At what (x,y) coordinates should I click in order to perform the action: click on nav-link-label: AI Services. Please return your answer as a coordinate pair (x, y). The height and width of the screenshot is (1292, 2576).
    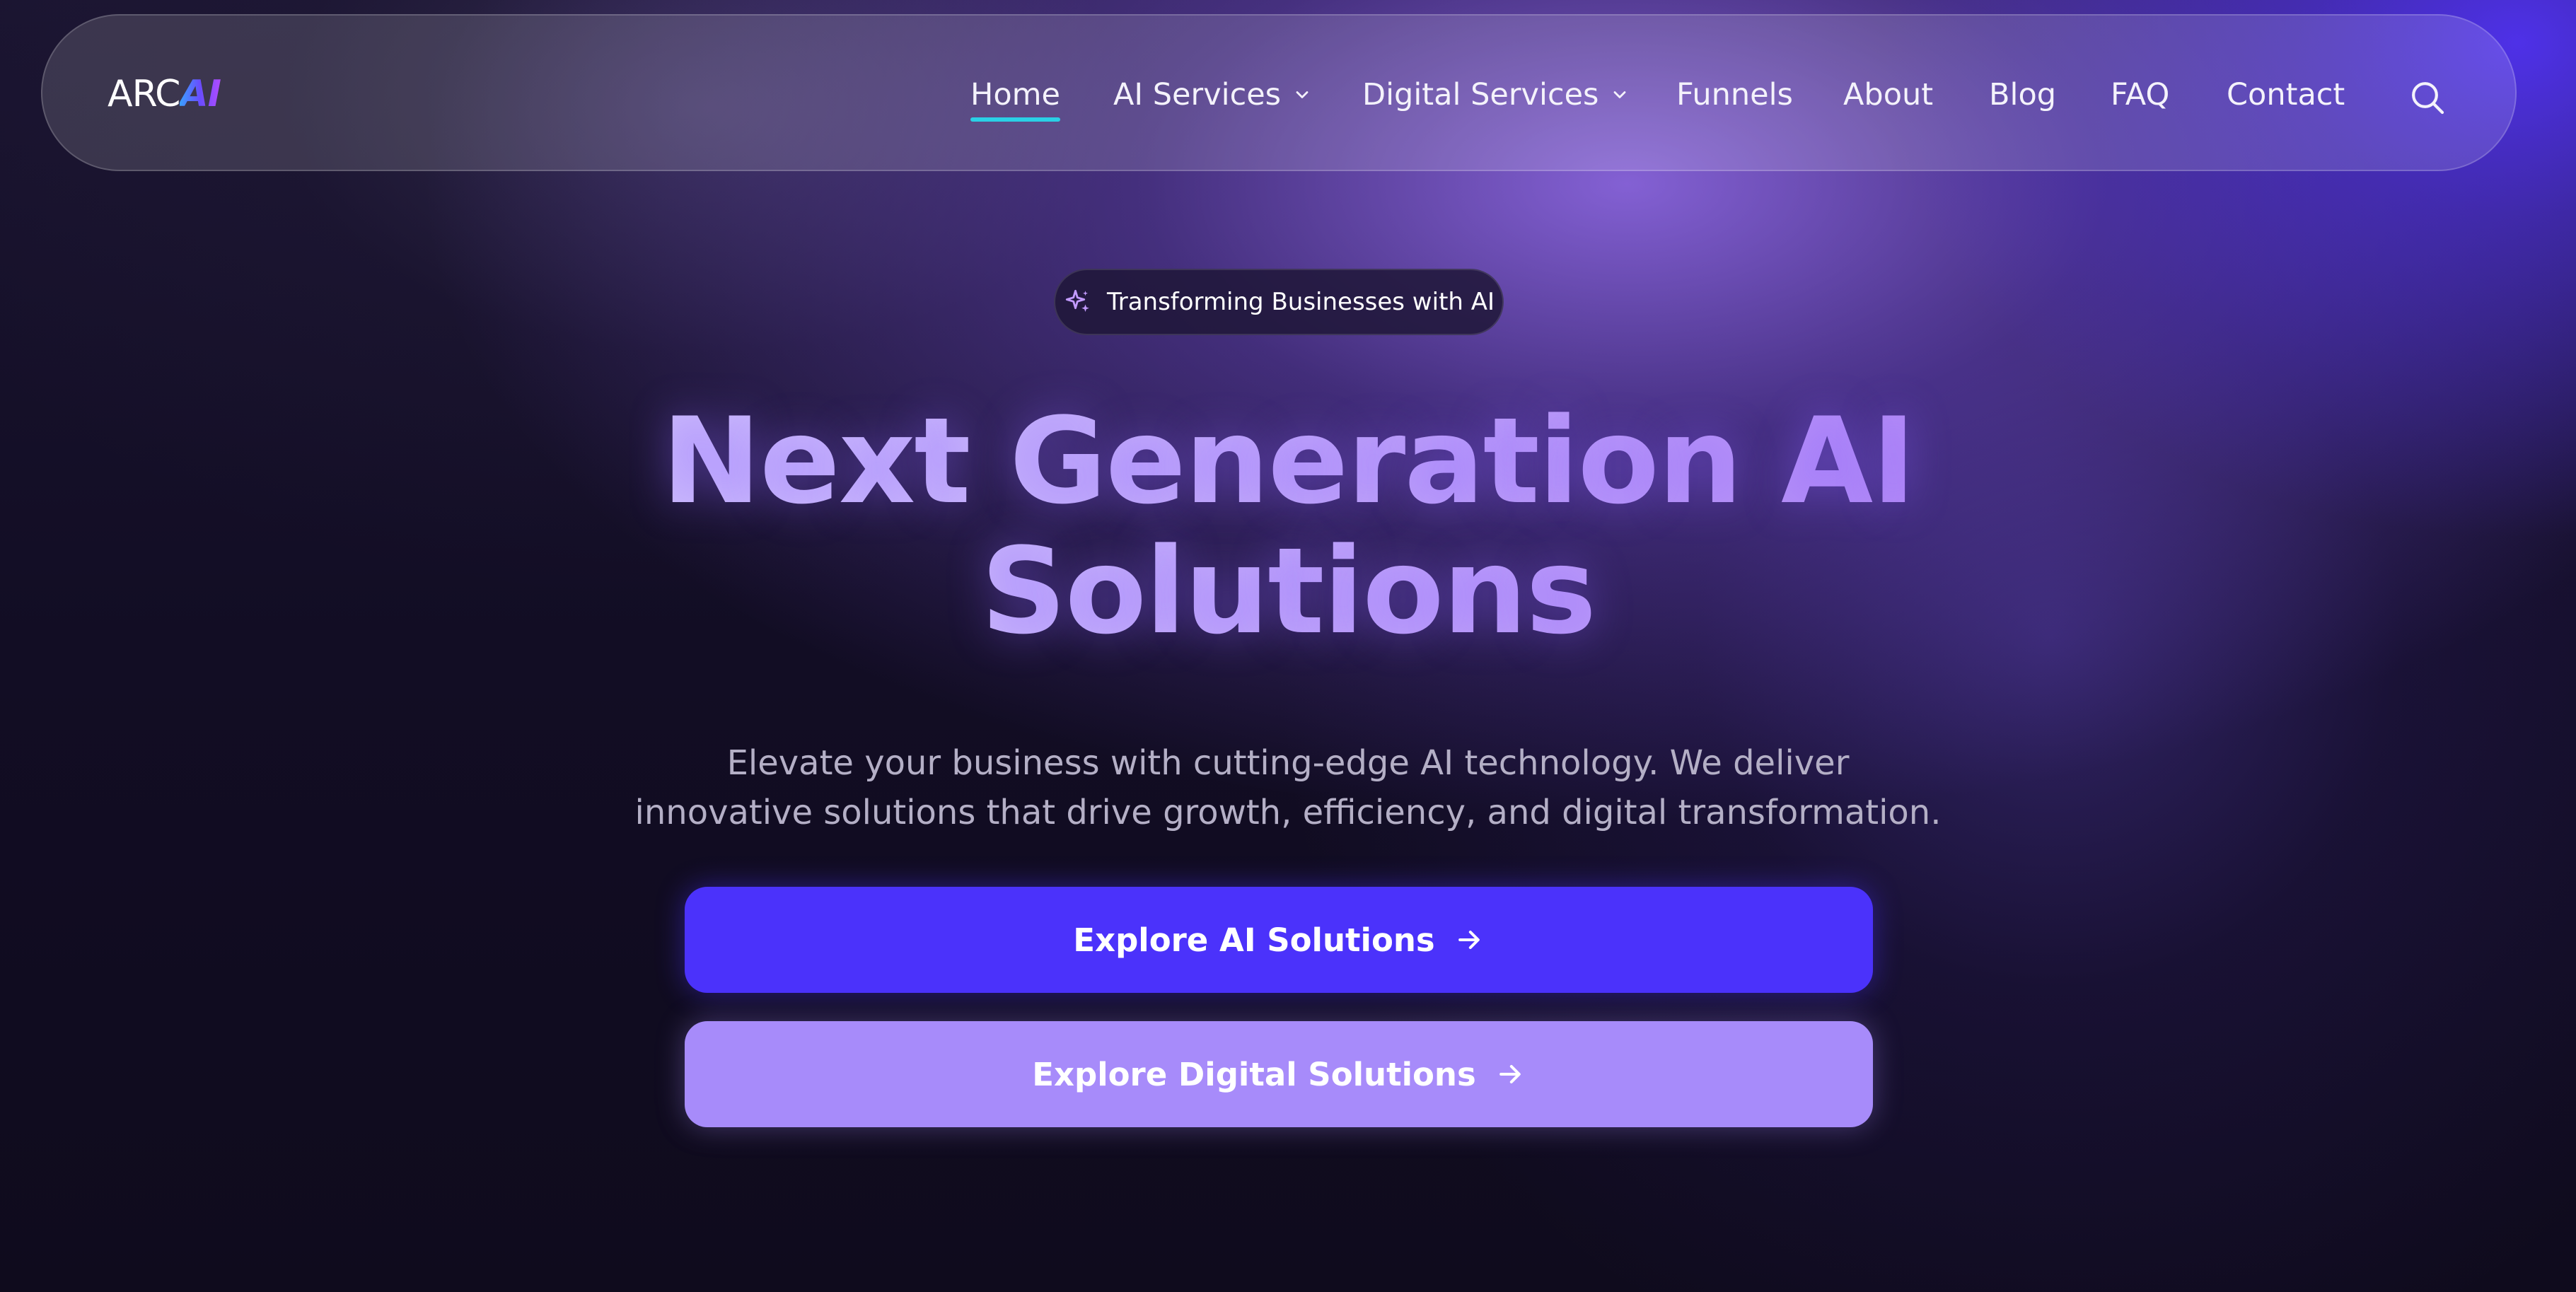
    Looking at the image, I should click on (1197, 94).